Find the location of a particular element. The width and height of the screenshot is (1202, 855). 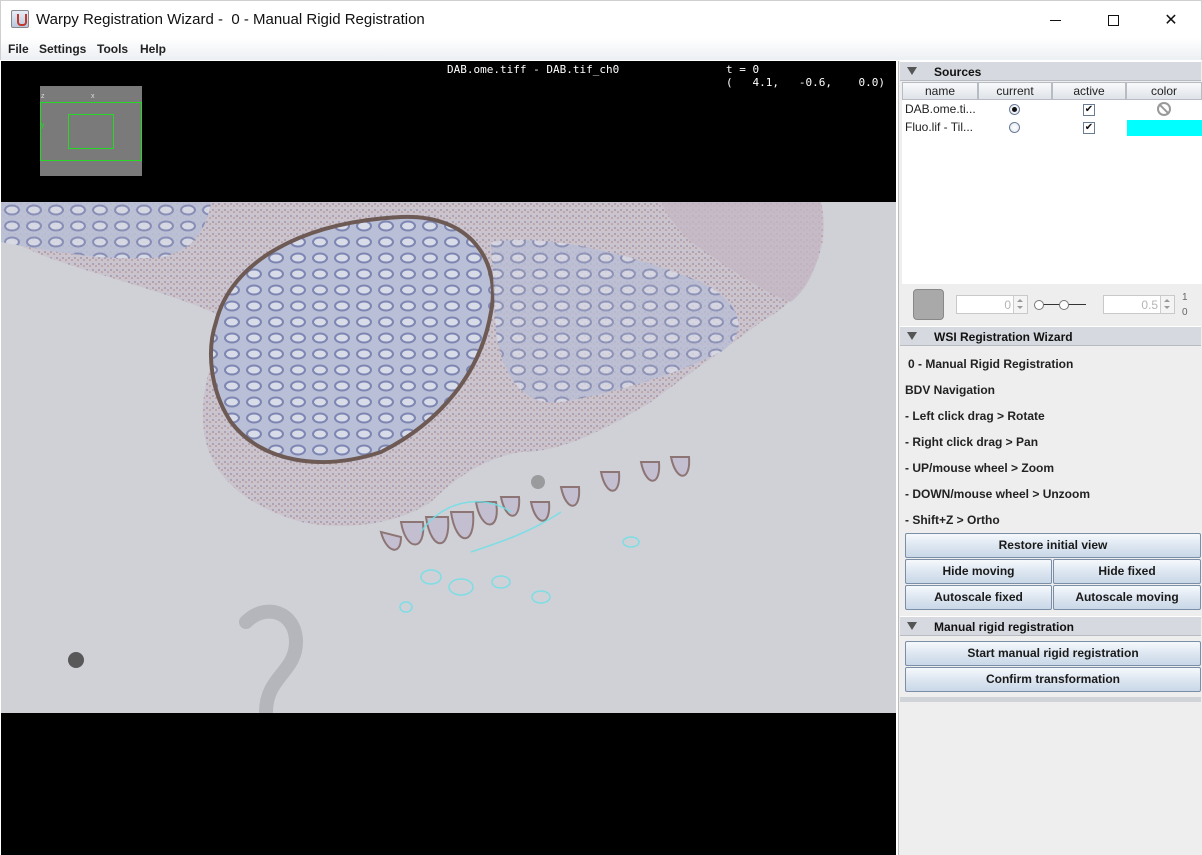

minimize-button is located at coordinates (1055, 20).